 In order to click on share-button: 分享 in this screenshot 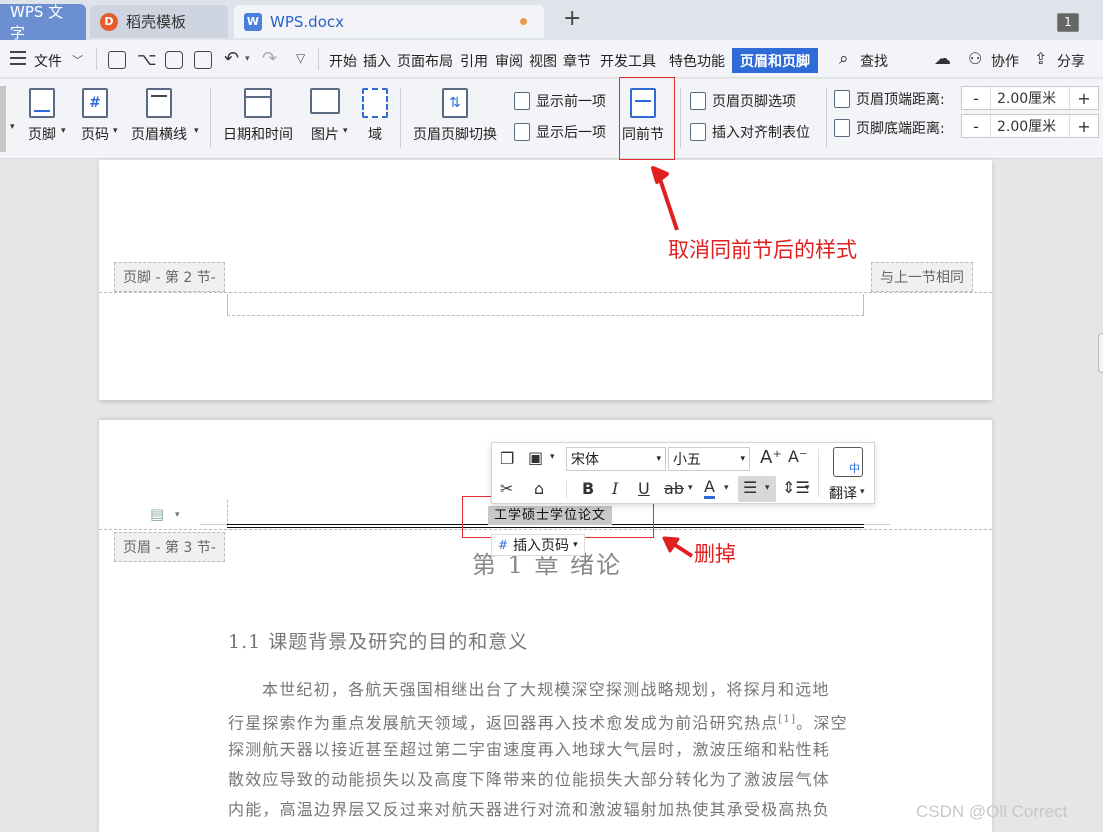, I will do `click(1071, 61)`.